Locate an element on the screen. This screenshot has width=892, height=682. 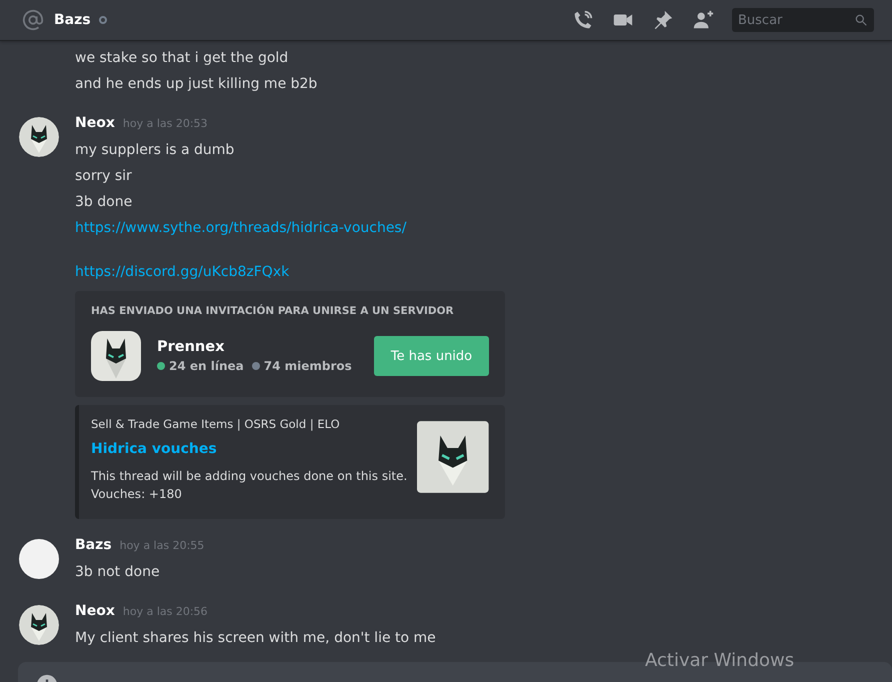
online-dot-icon is located at coordinates (161, 366).